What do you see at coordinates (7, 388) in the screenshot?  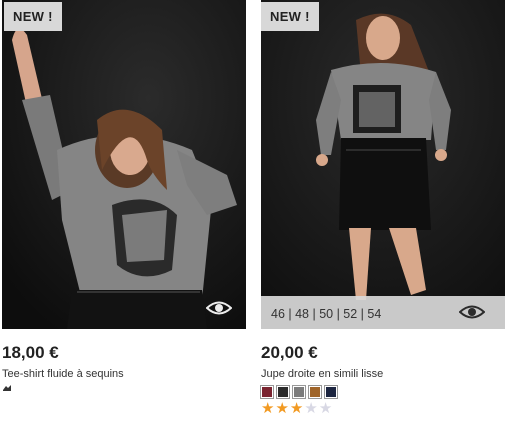 I see `color-swatch-icon` at bounding box center [7, 388].